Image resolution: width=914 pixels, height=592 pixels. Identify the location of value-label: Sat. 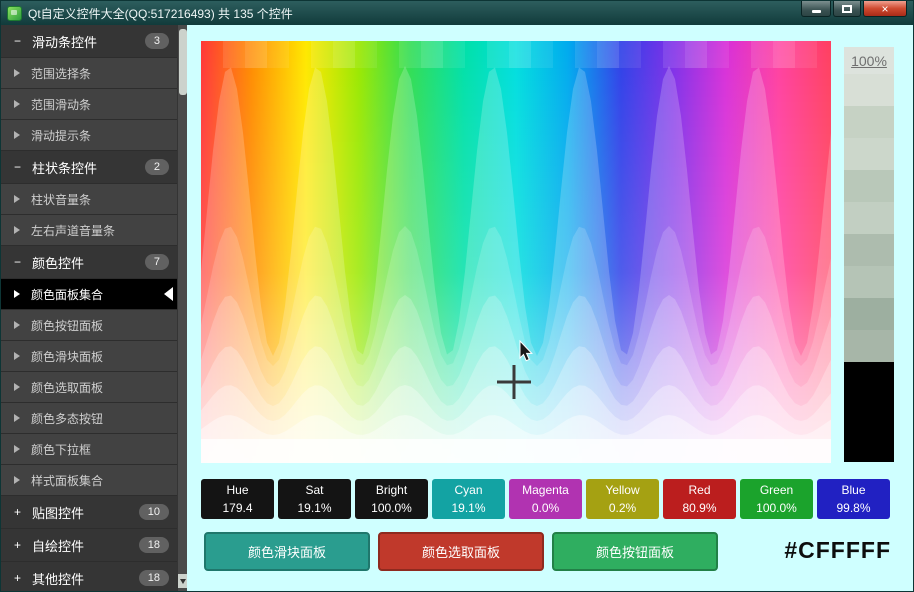
(314, 490).